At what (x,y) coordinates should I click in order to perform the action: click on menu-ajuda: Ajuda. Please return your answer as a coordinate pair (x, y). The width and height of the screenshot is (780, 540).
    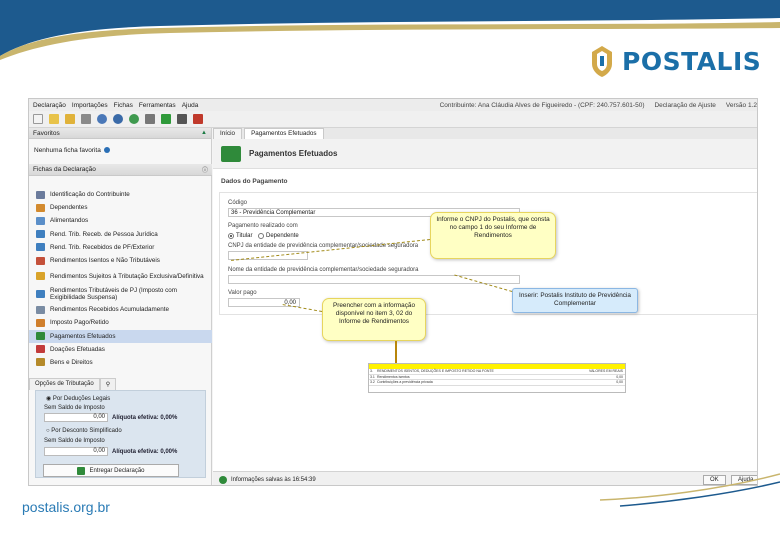
    Looking at the image, I should click on (190, 105).